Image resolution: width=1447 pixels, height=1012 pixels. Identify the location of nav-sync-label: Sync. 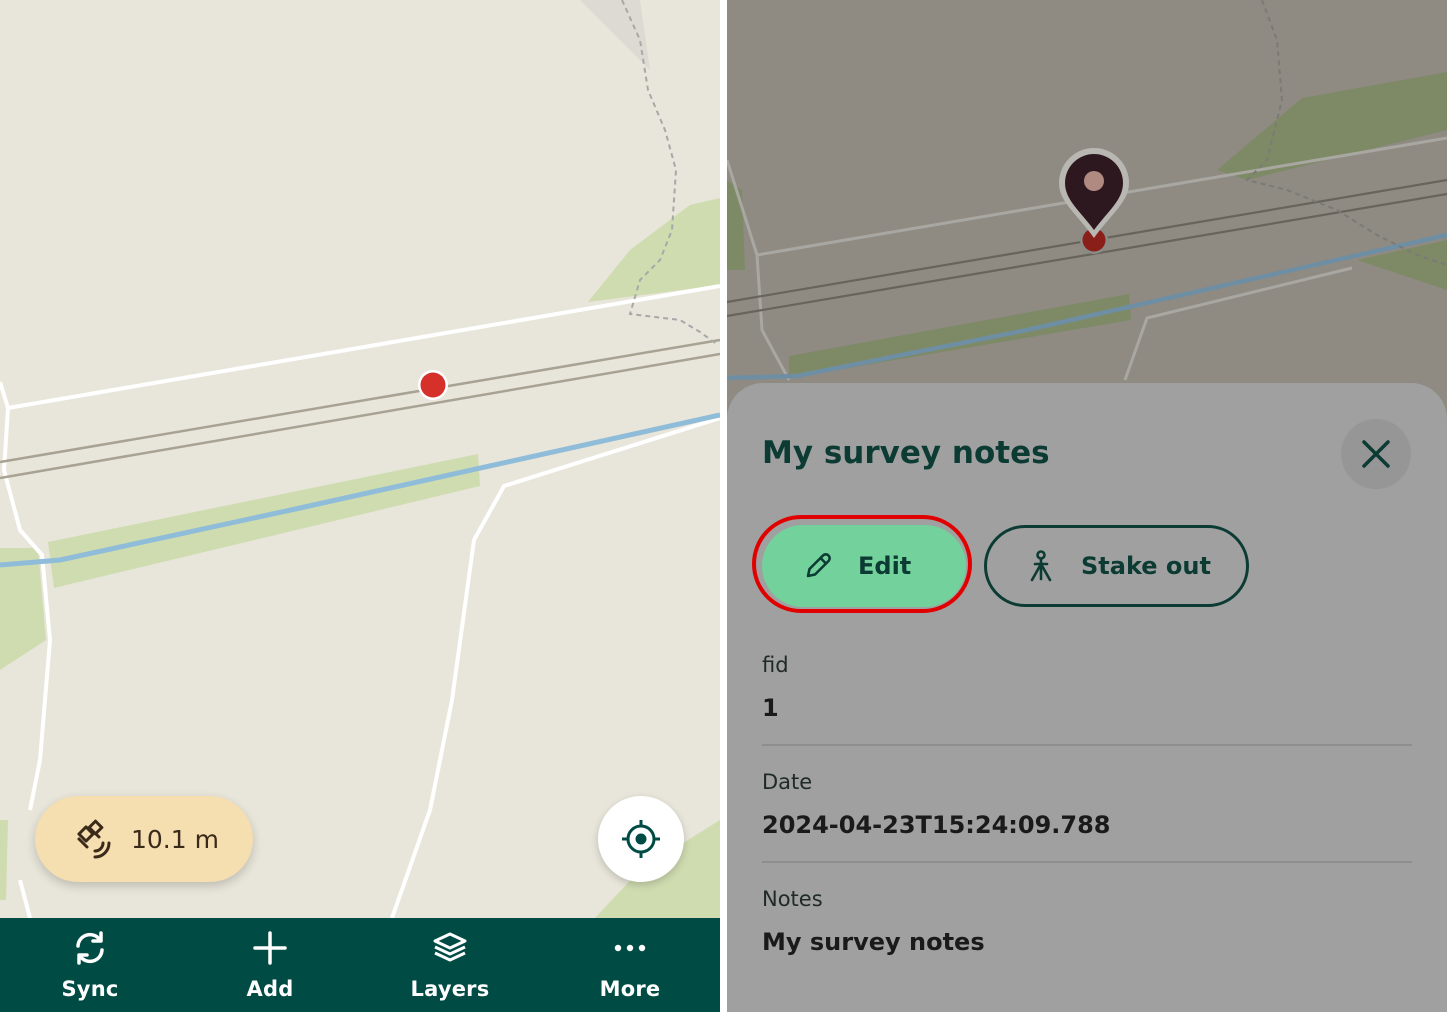
(90, 989).